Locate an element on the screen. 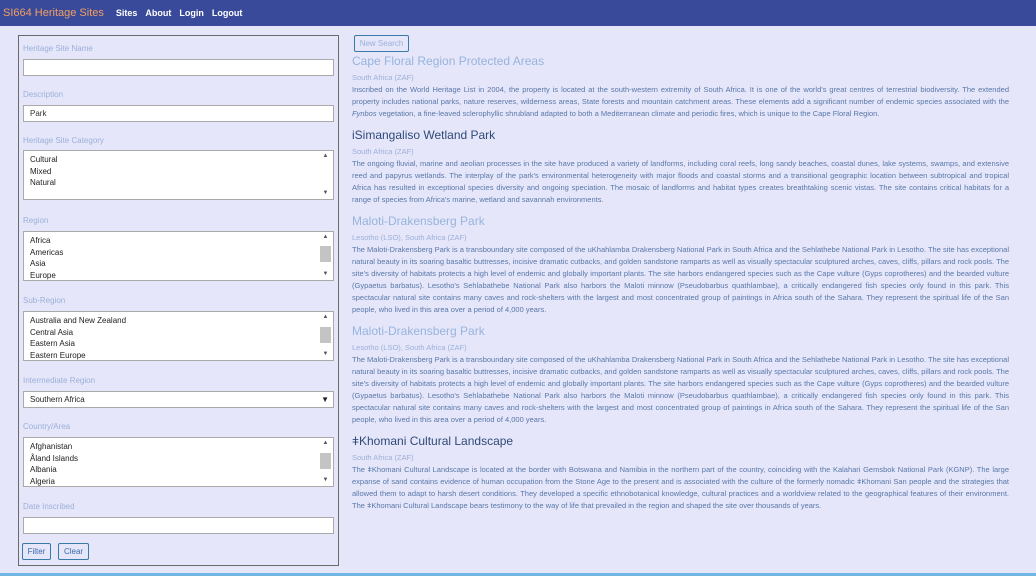 The height and width of the screenshot is (576, 1036). new-search-button: New Search is located at coordinates (381, 43).